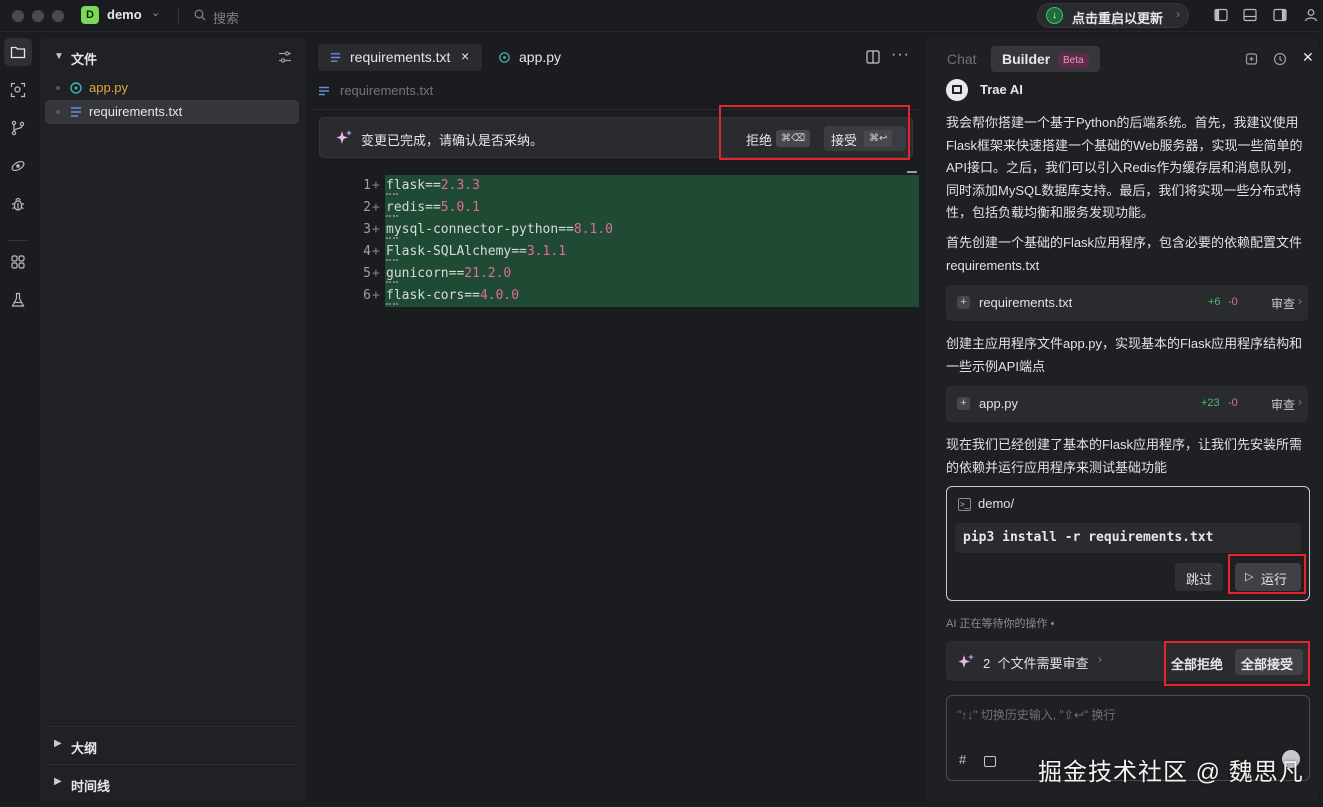 This screenshot has width=1323, height=807. I want to click on file-count: 2, so click(987, 663).